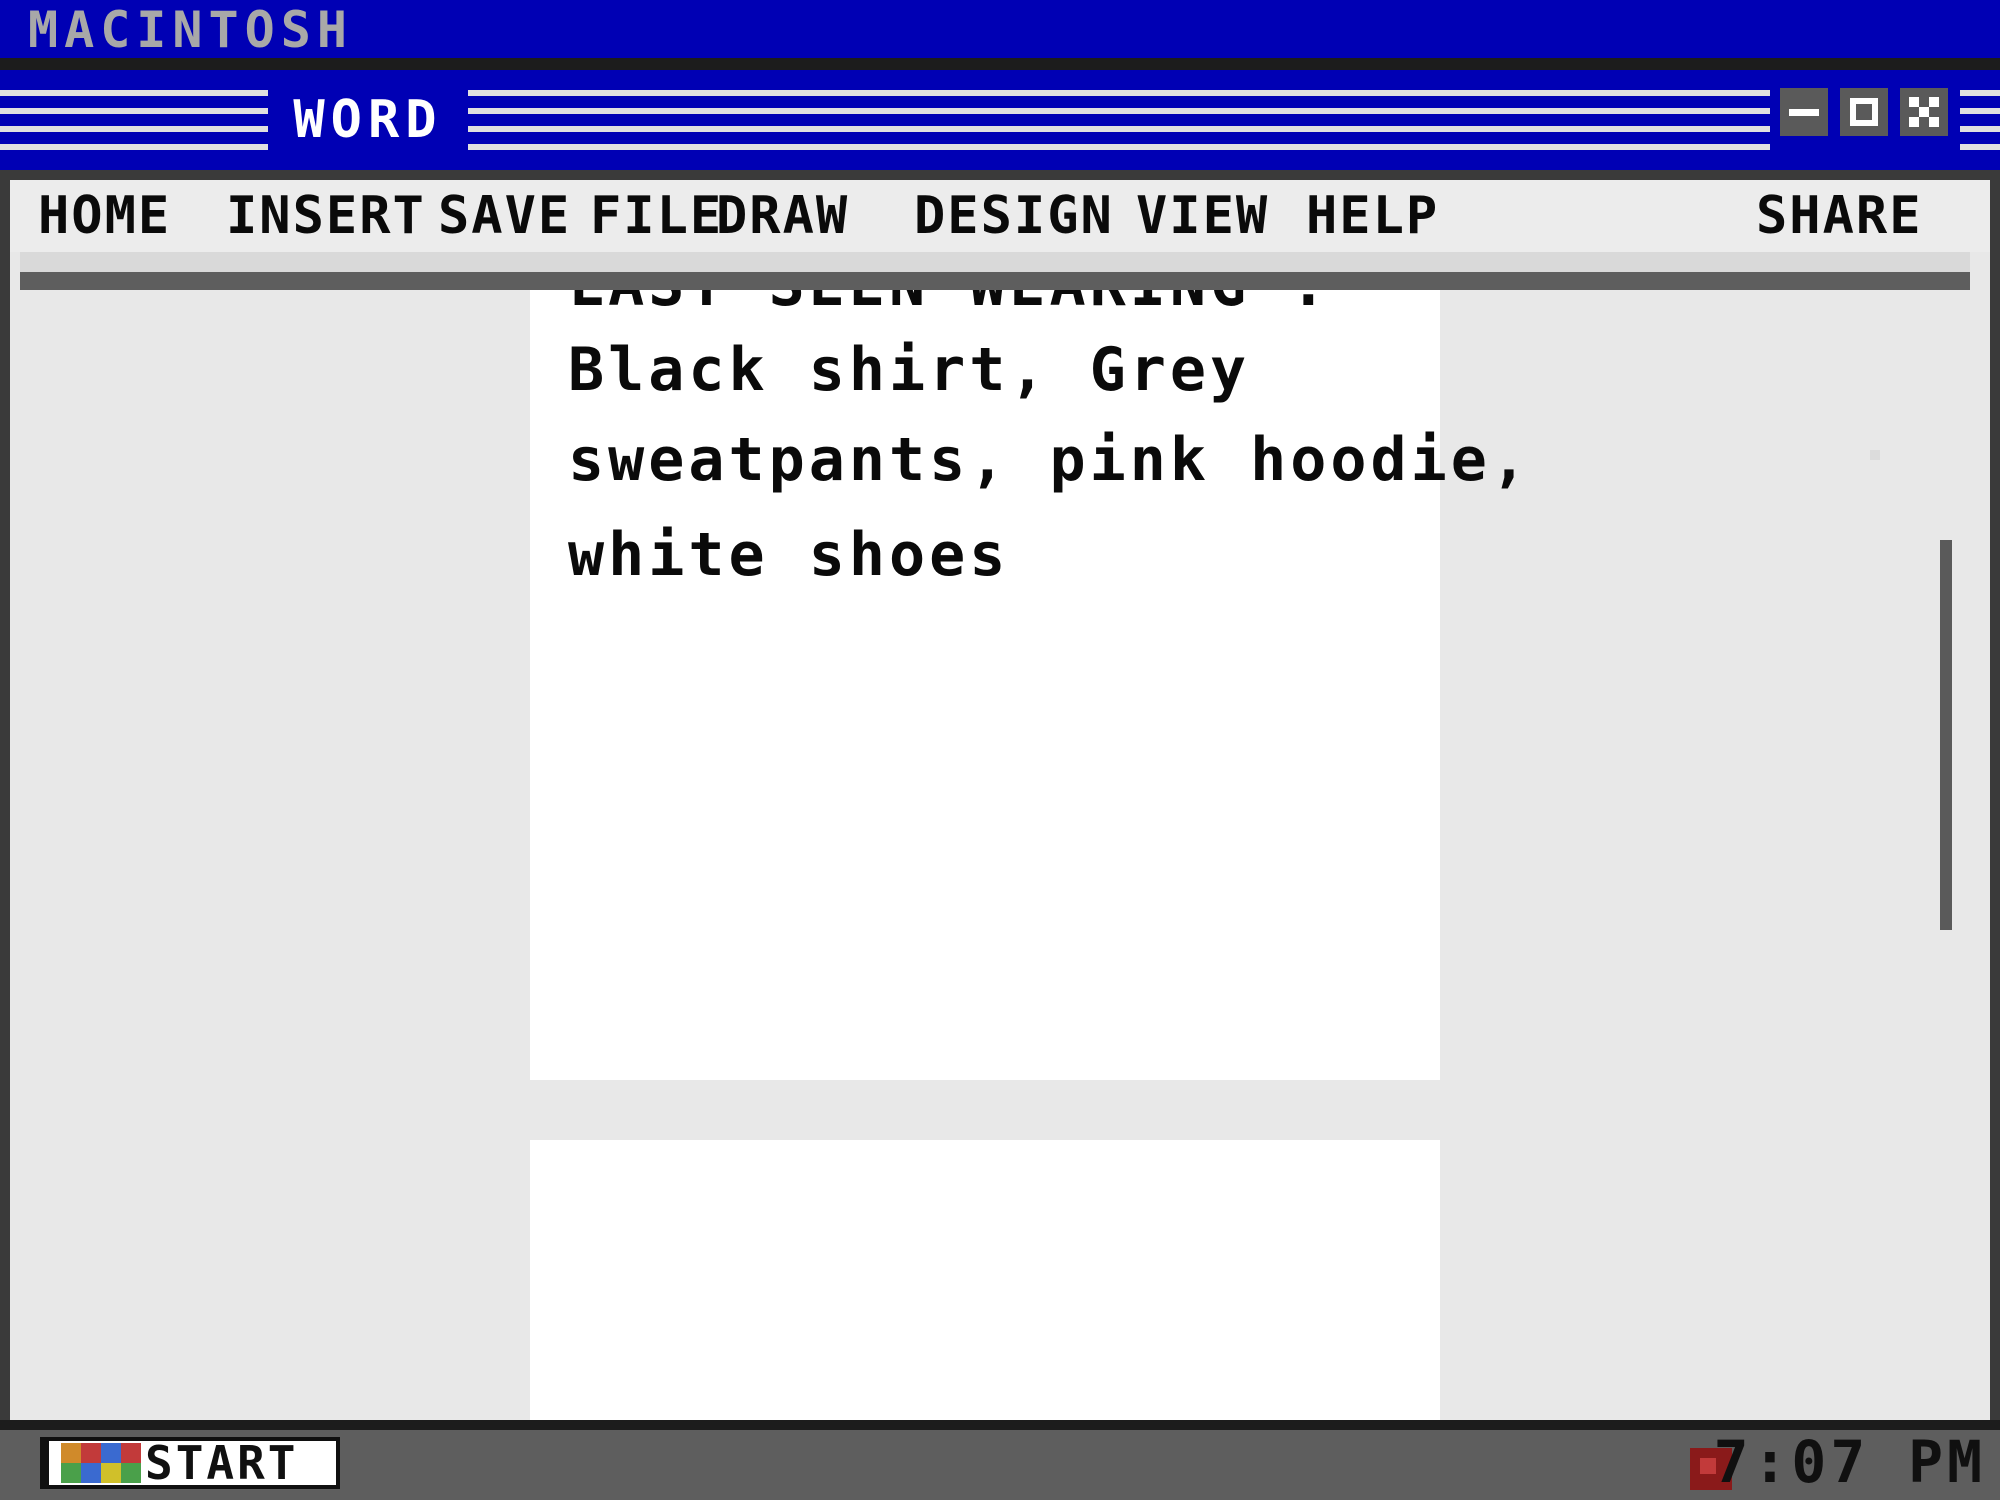 Image resolution: width=2000 pixels, height=1500 pixels. What do you see at coordinates (190, 30) in the screenshot?
I see `system-title: MACINTOSH` at bounding box center [190, 30].